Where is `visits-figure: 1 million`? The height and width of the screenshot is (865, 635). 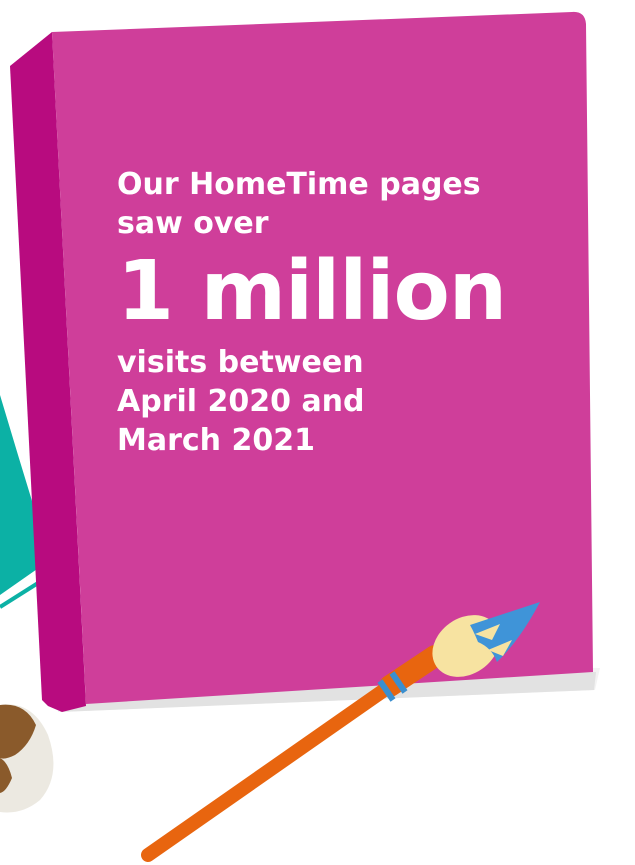
visits-figure: 1 million is located at coordinates (312, 291).